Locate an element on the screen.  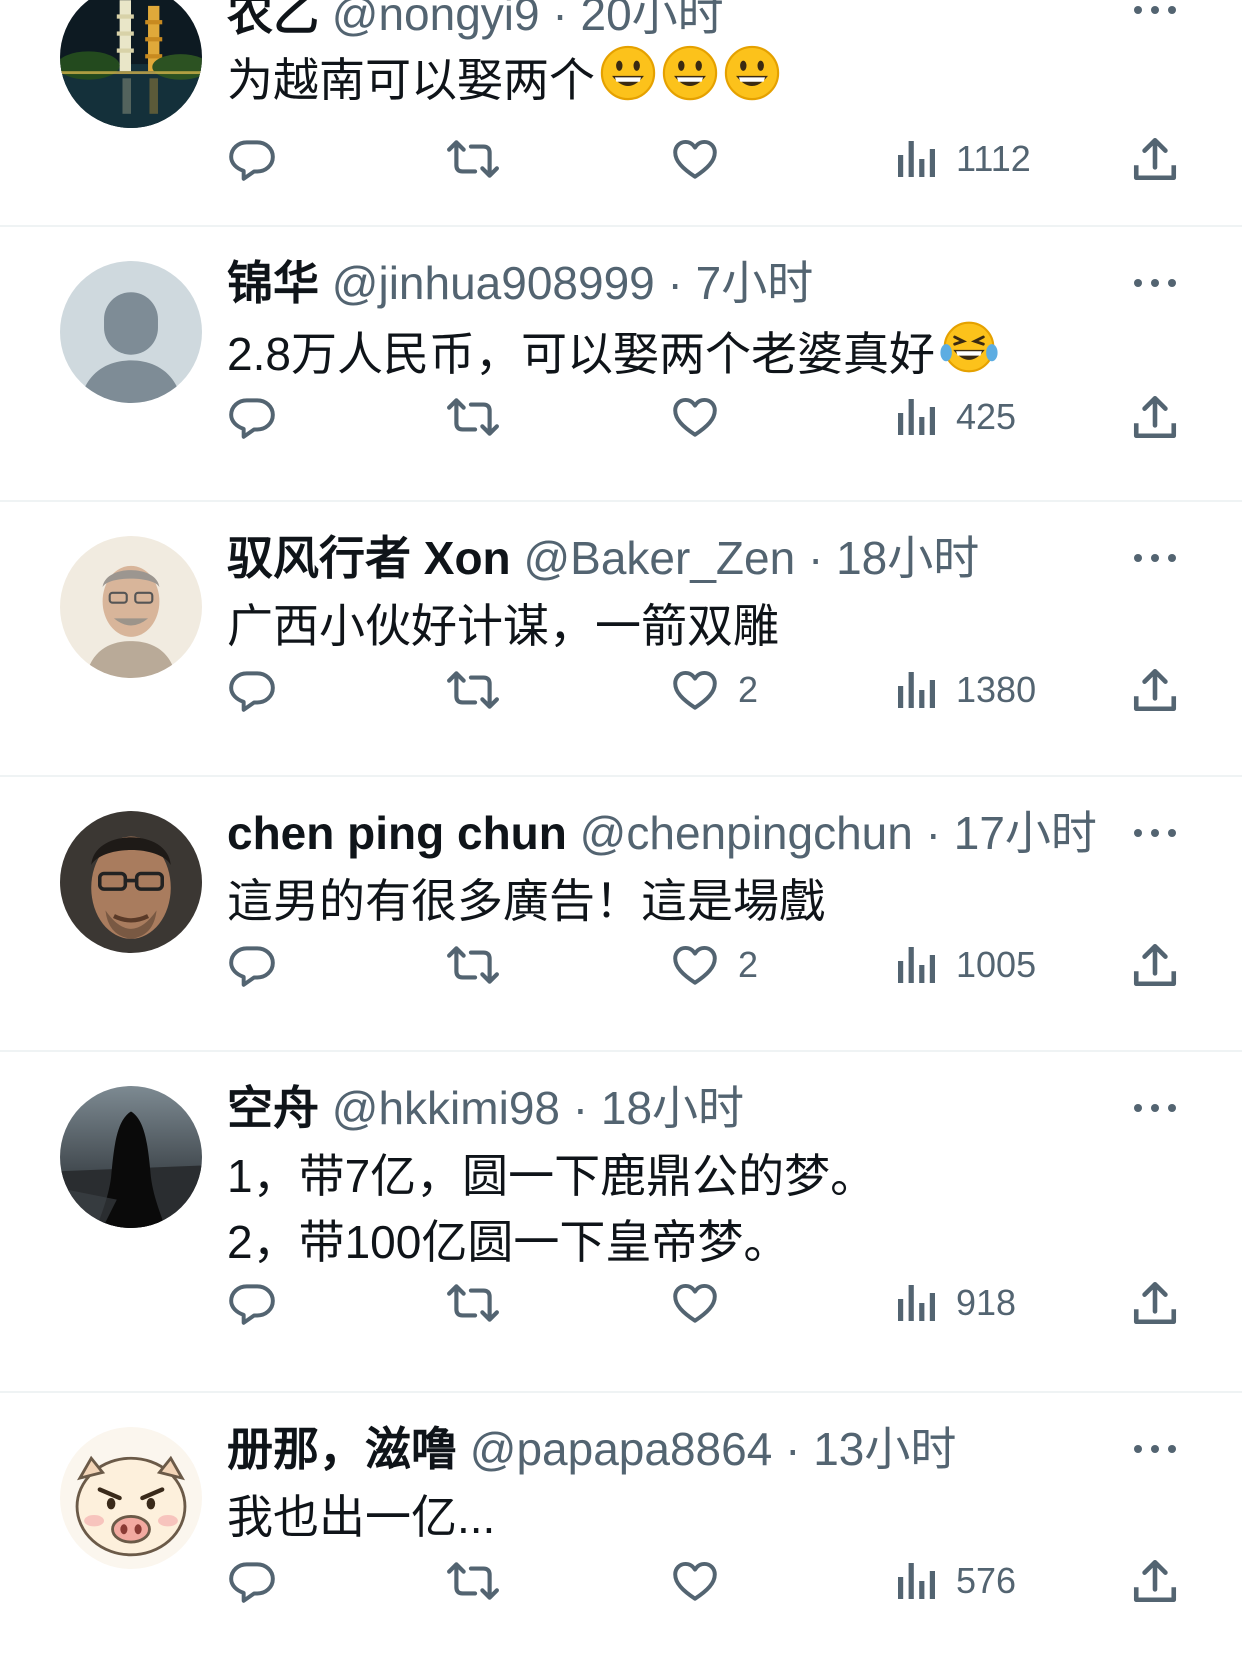
tweet-time: 20小时 is located at coordinates (652, 20).